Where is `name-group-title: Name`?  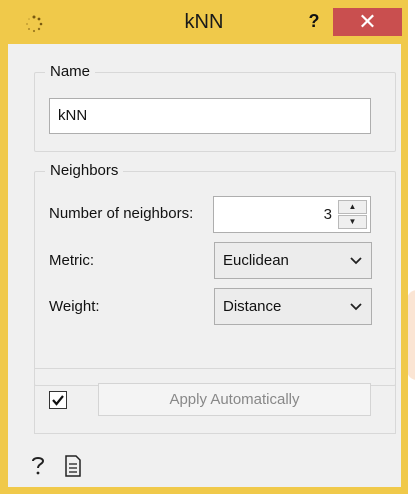 name-group-title: Name is located at coordinates (70, 71).